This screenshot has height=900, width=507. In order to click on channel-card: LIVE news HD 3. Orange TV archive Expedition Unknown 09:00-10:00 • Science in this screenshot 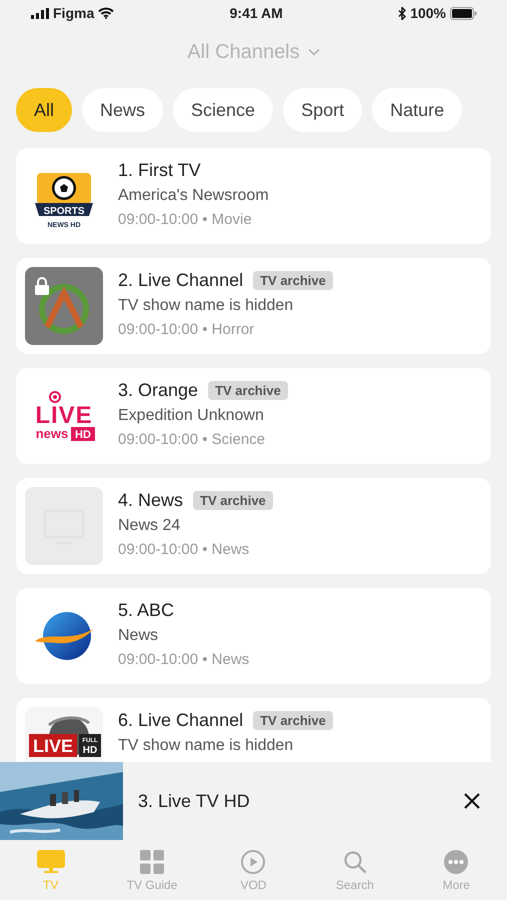, I will do `click(253, 416)`.